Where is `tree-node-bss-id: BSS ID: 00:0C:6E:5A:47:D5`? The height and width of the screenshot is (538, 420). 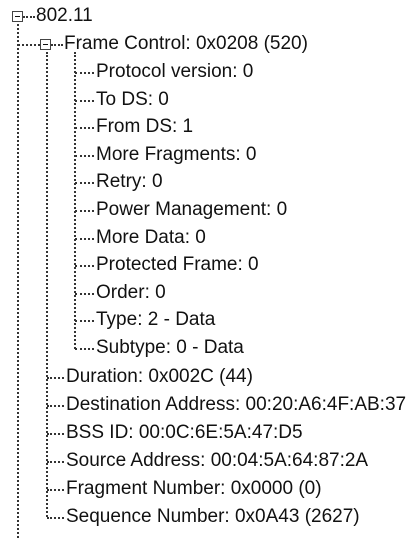
tree-node-bss-id: BSS ID: 00:0C:6E:5A:47:D5 is located at coordinates (184, 433).